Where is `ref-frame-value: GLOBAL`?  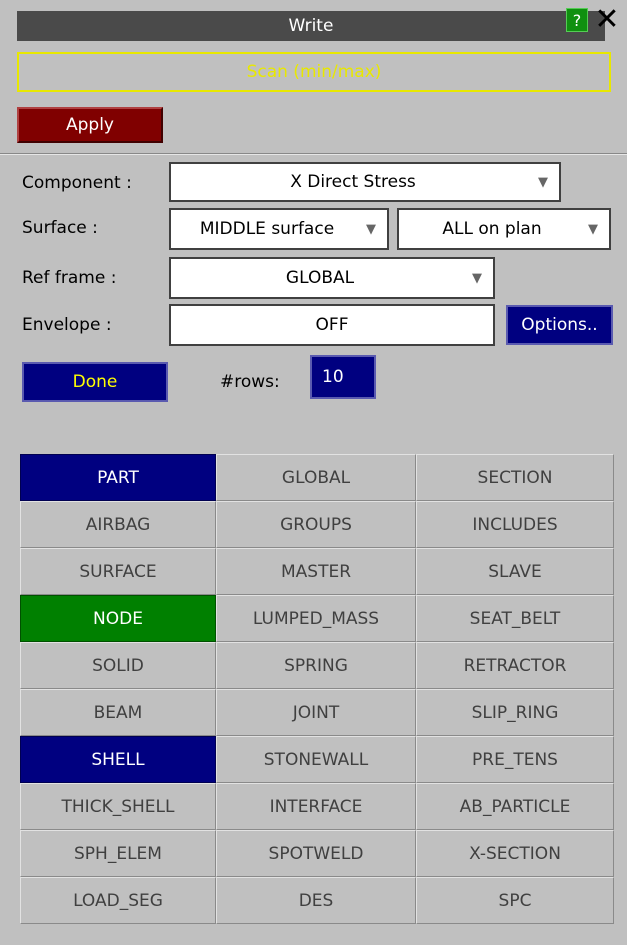 ref-frame-value: GLOBAL is located at coordinates (320, 278).